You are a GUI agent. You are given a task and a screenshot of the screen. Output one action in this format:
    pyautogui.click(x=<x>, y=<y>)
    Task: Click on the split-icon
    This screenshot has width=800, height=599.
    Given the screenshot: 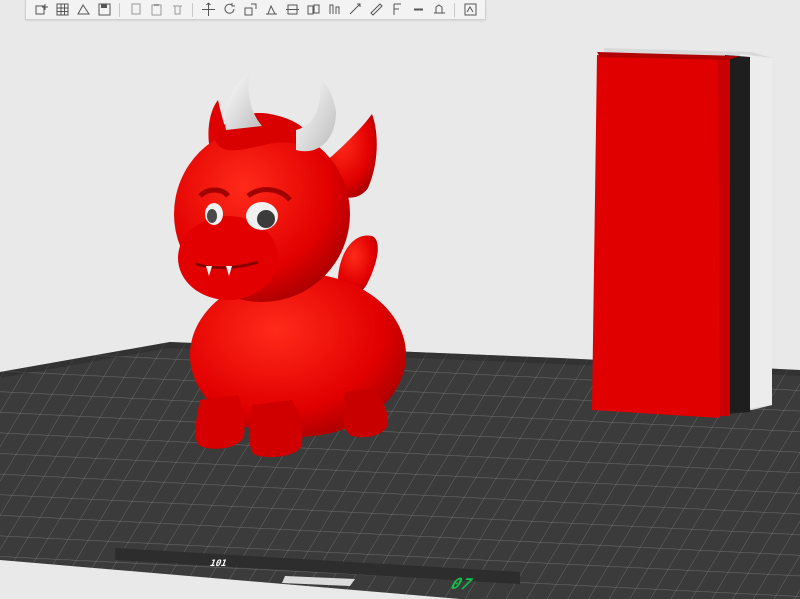 What is the action you would take?
    pyautogui.click(x=313, y=9)
    